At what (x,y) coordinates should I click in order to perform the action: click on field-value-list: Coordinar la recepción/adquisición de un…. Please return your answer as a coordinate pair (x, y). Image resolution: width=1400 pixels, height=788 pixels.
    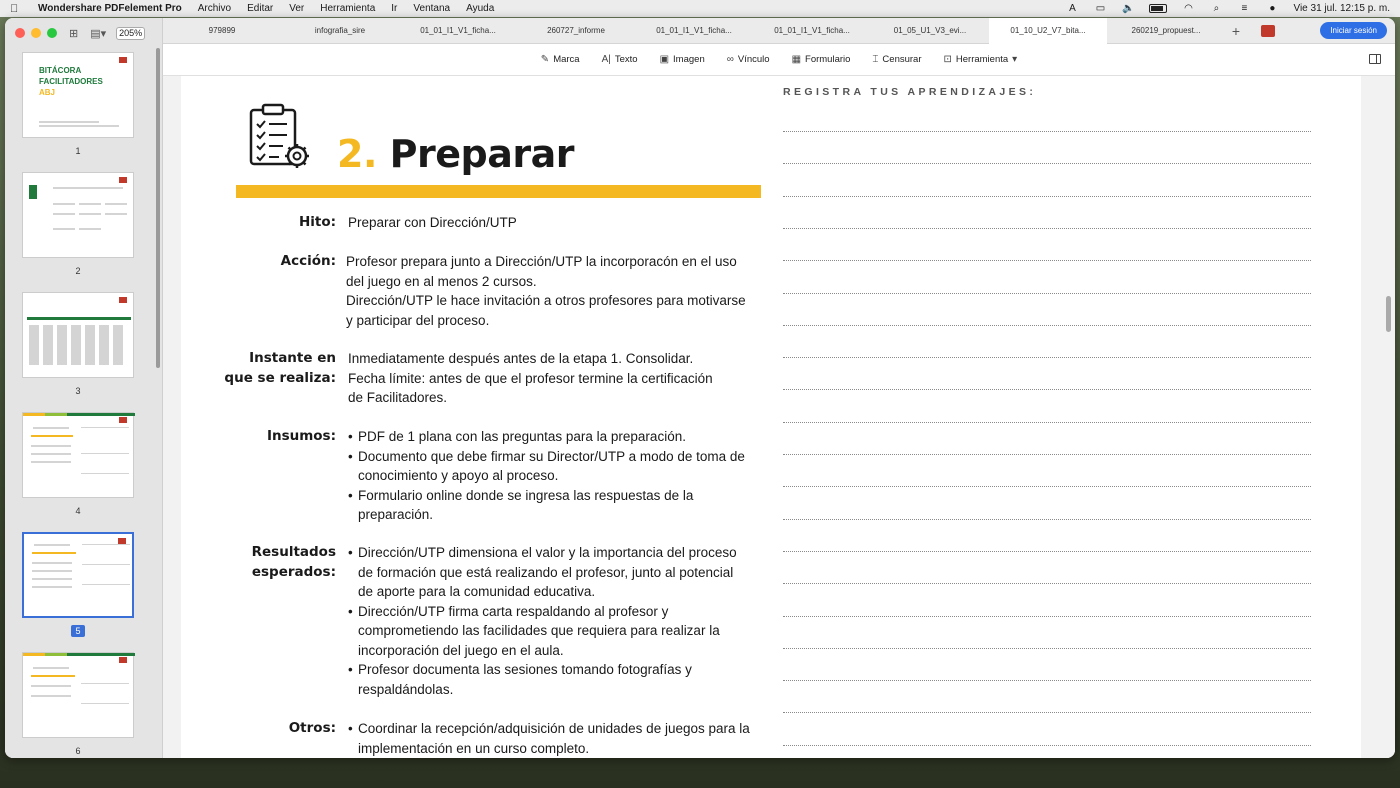
    Looking at the image, I should click on (558, 738).